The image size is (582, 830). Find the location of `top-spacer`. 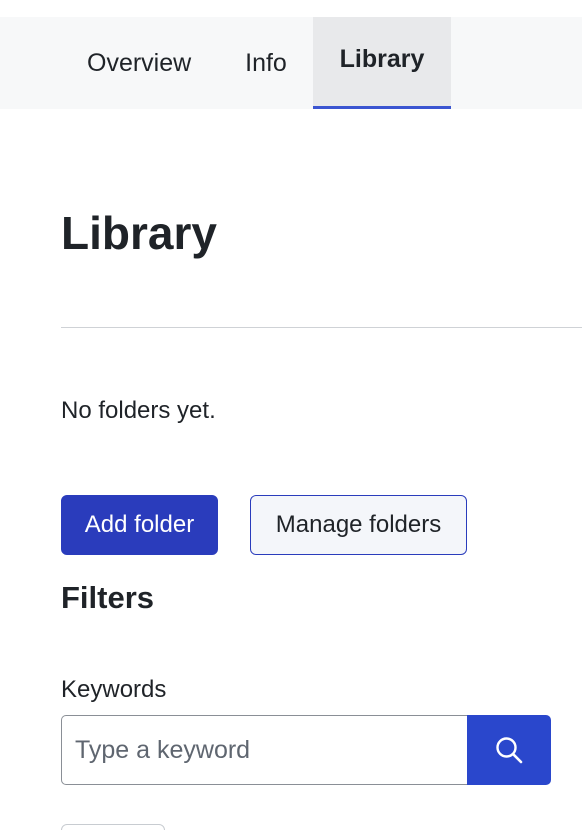

top-spacer is located at coordinates (291, 8).